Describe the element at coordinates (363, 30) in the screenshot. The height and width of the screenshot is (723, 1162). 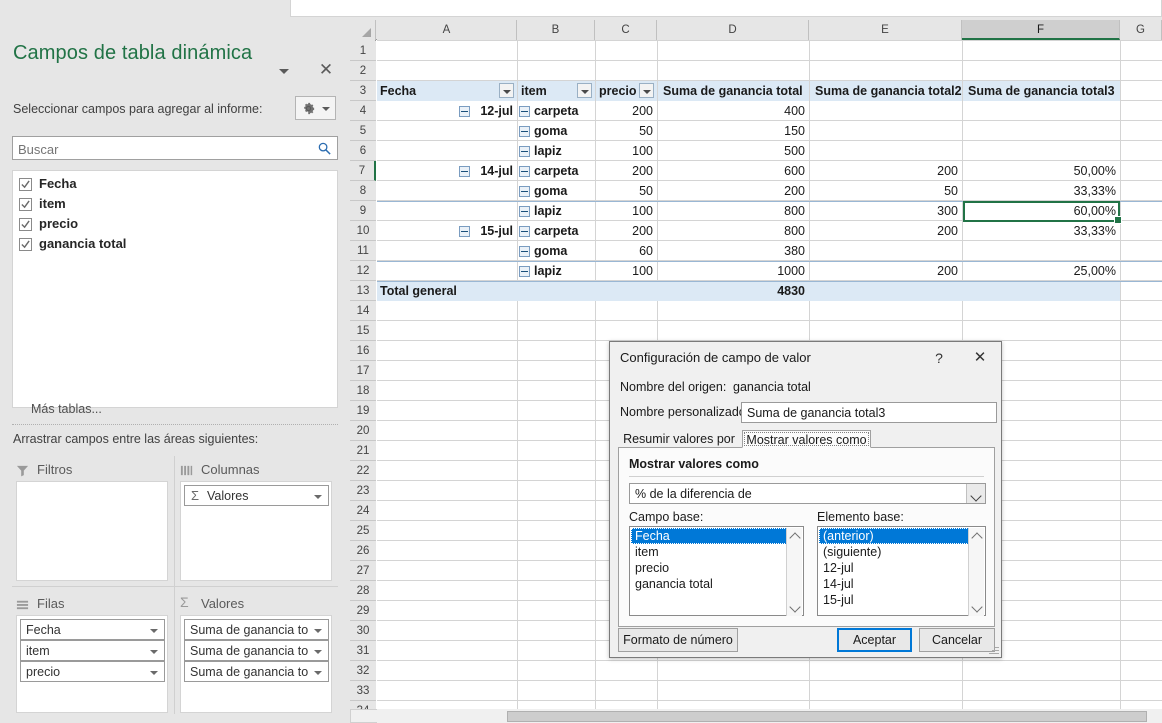
I see `select-all-corner` at that location.